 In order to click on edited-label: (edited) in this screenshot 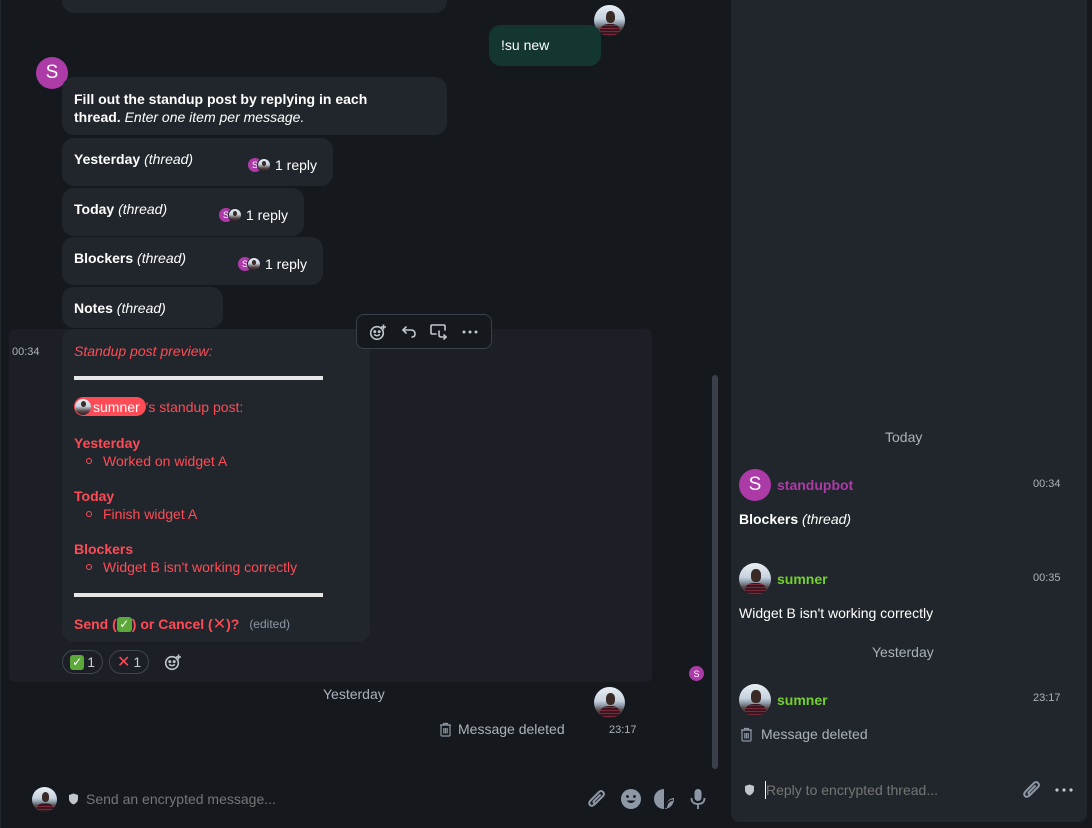, I will do `click(269, 624)`.